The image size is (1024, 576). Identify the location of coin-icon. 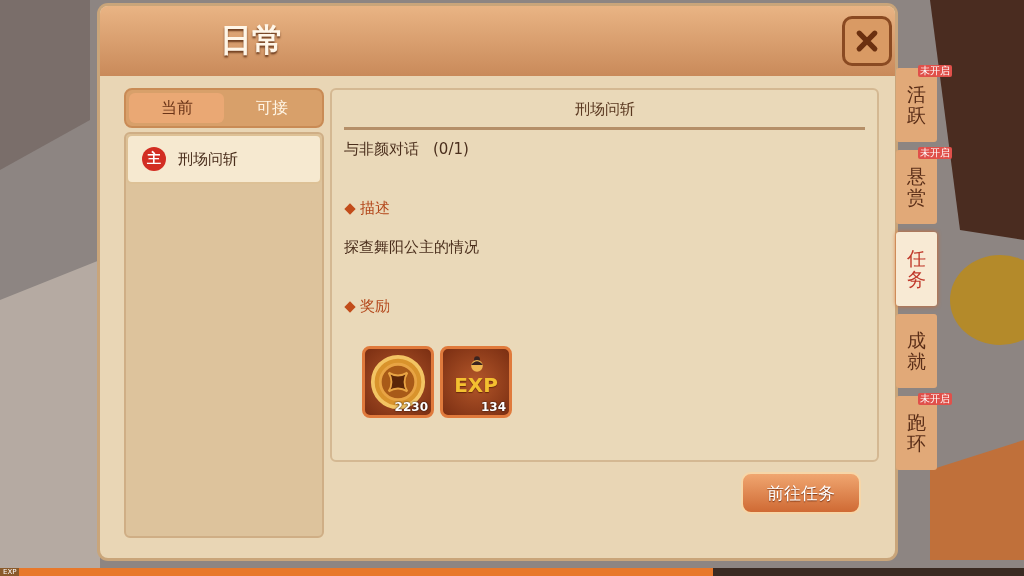
(398, 382).